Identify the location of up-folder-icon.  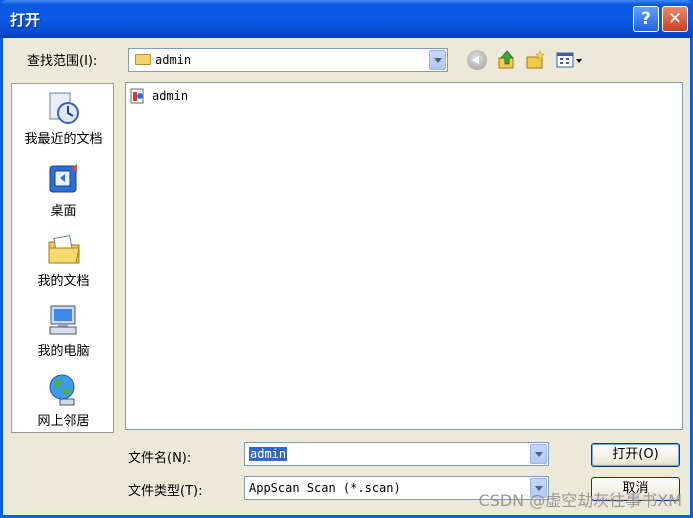
(507, 60).